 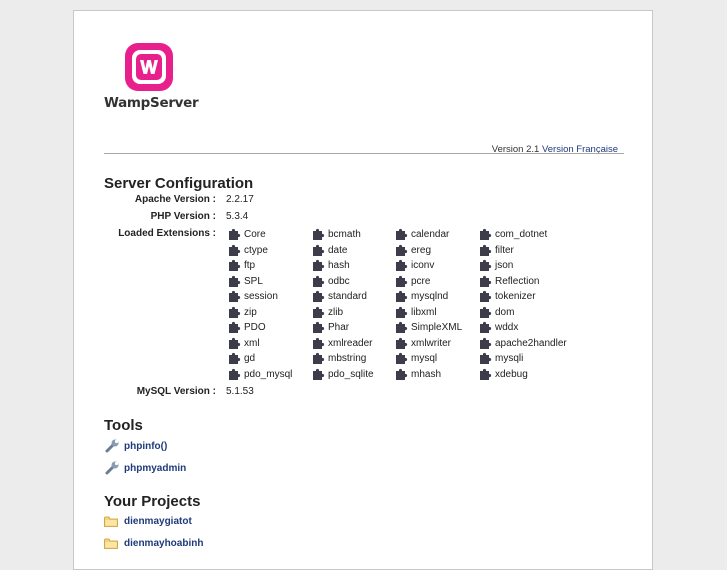 I want to click on extension-item: mysqlnd, so click(x=437, y=297).